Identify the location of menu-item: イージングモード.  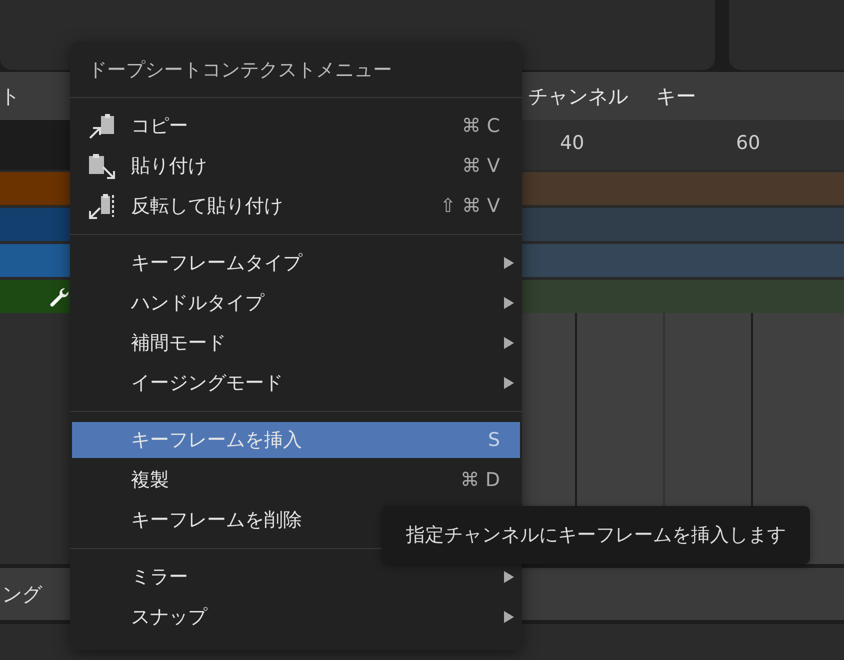
(296, 383).